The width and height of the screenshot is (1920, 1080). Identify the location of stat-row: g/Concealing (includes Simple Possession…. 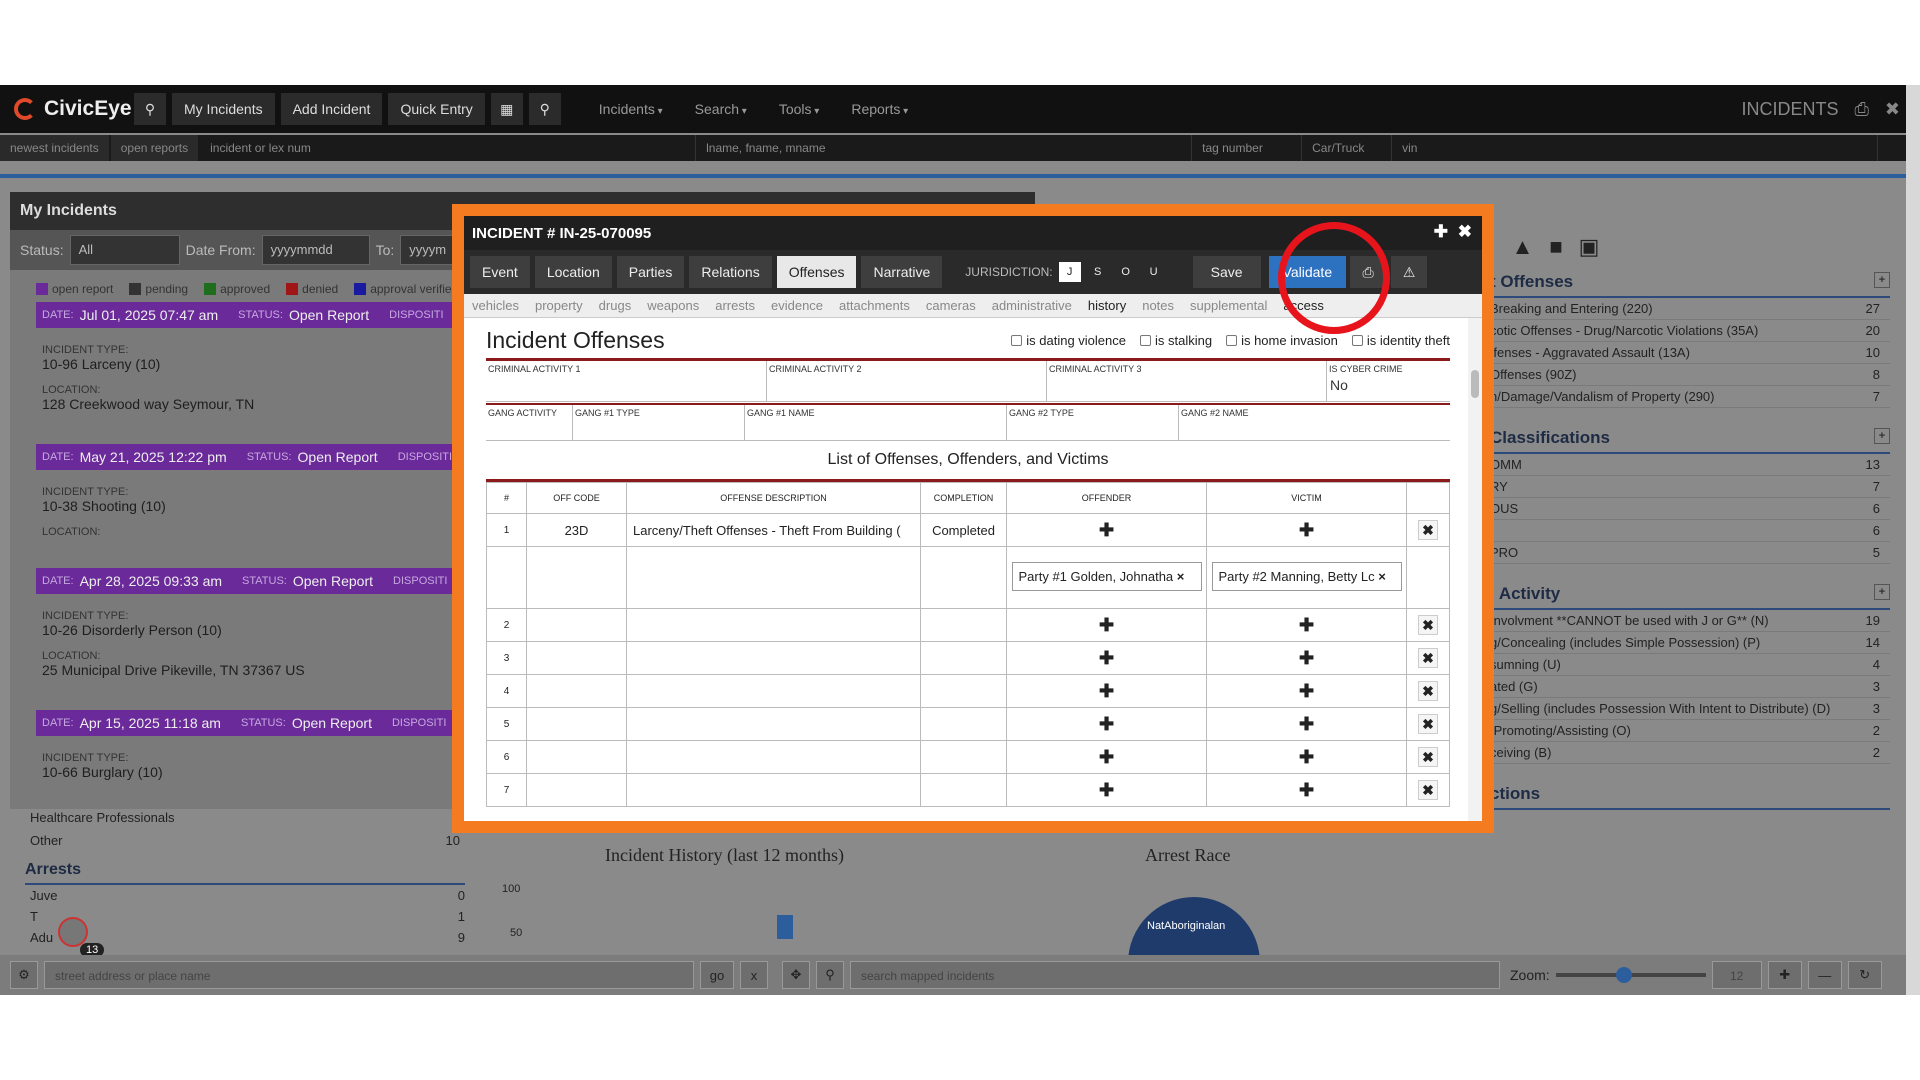
(1690, 643).